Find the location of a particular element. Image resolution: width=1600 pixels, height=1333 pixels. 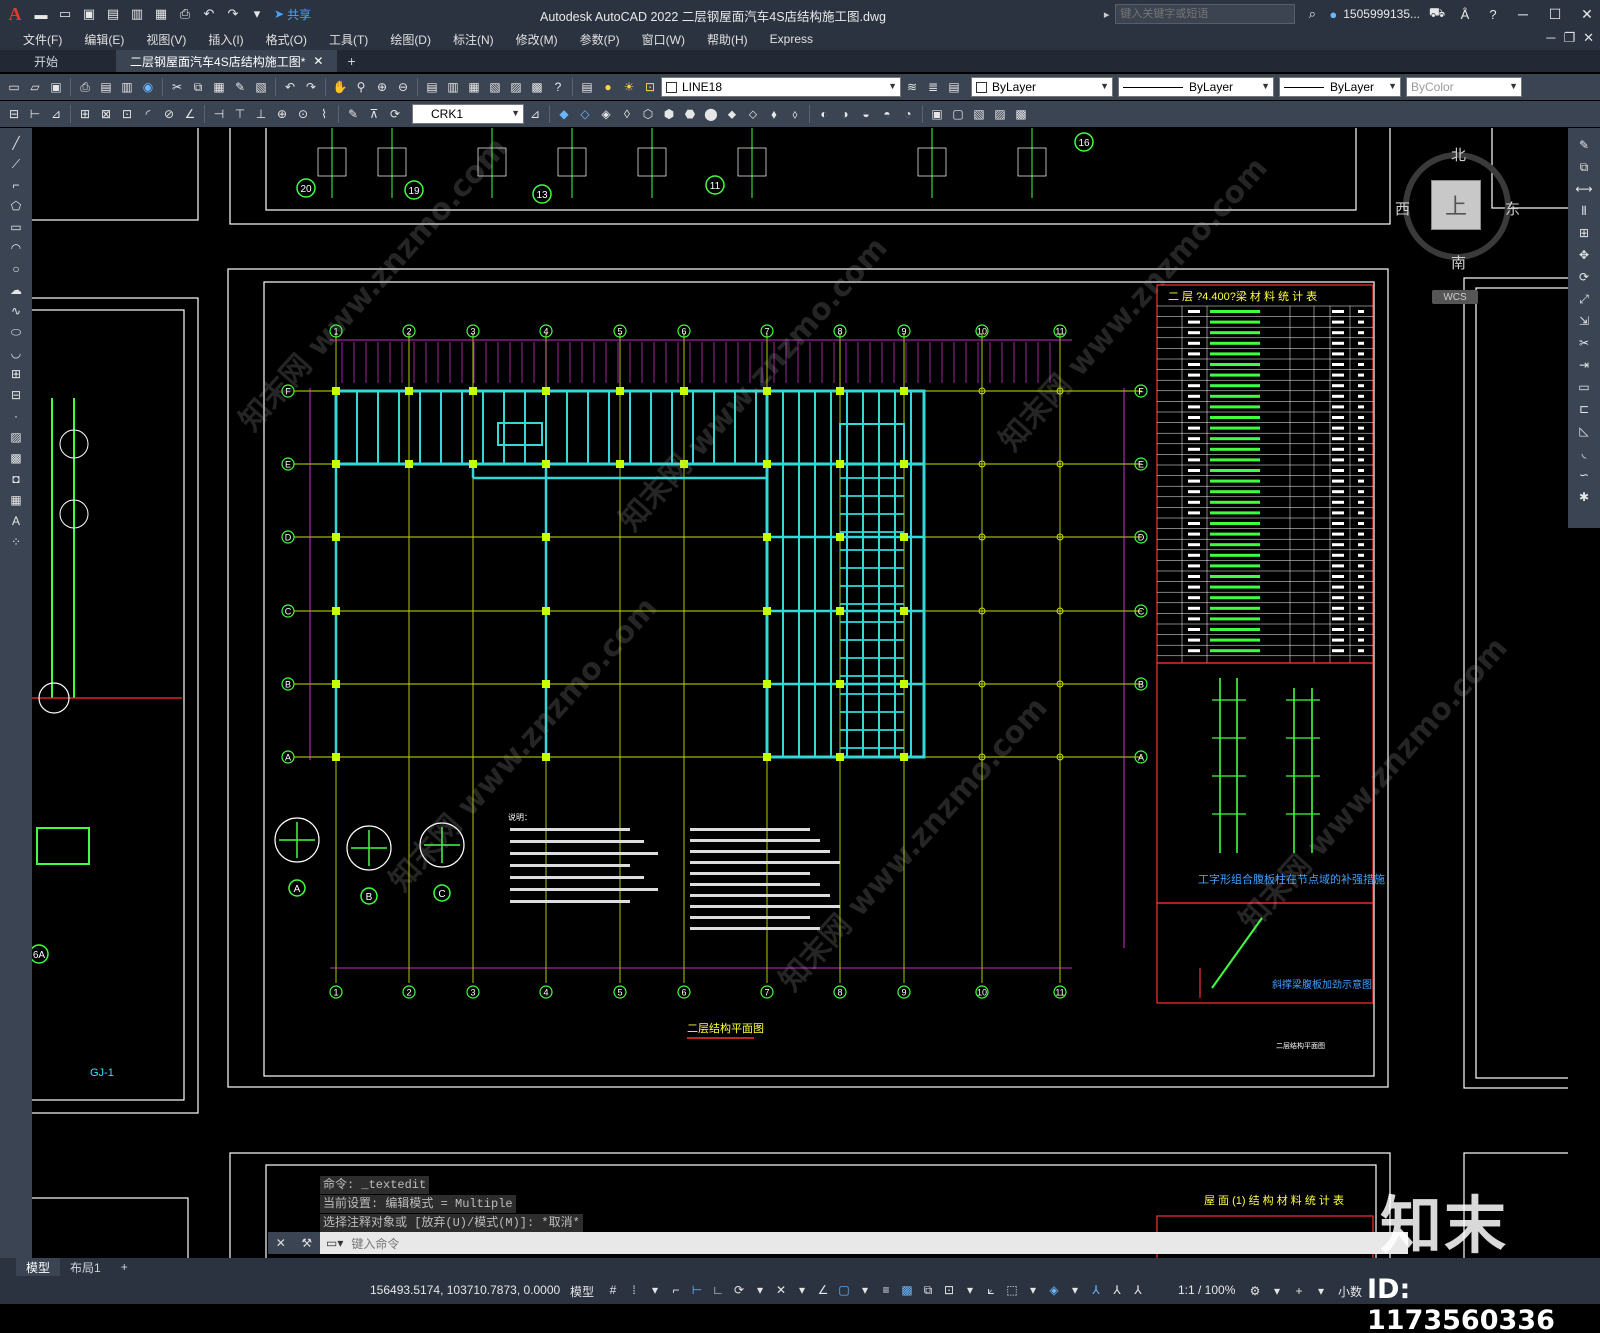

plus-icon: + is located at coordinates (1299, 1291).